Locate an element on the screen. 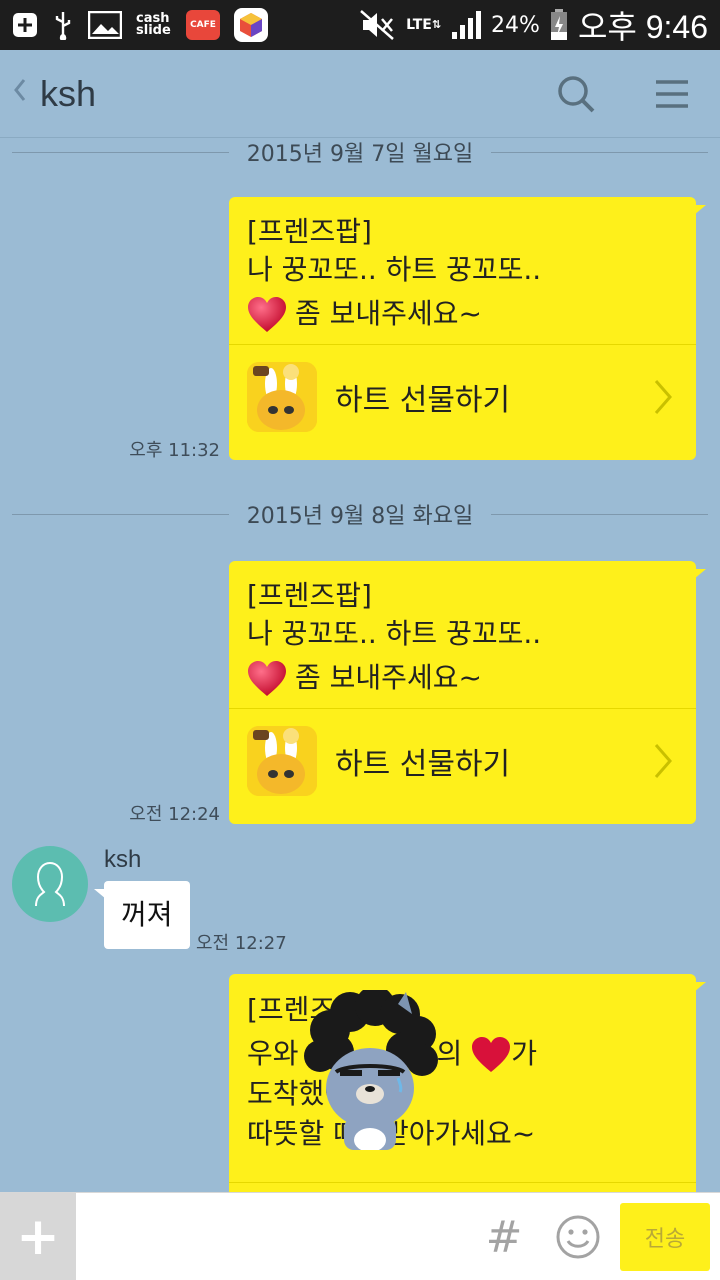 Image resolution: width=720 pixels, height=1280 pixels. search-icon is located at coordinates (576, 94).